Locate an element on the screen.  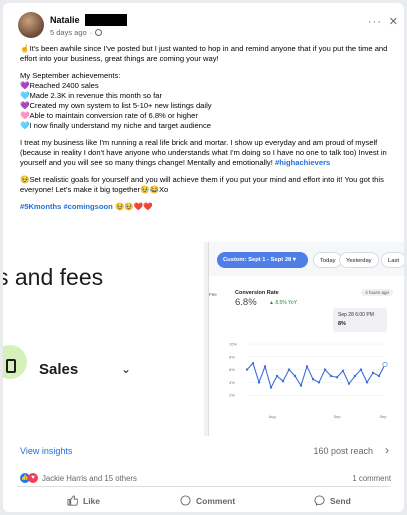
thumbs-up-icon is located at coordinates (72, 500).